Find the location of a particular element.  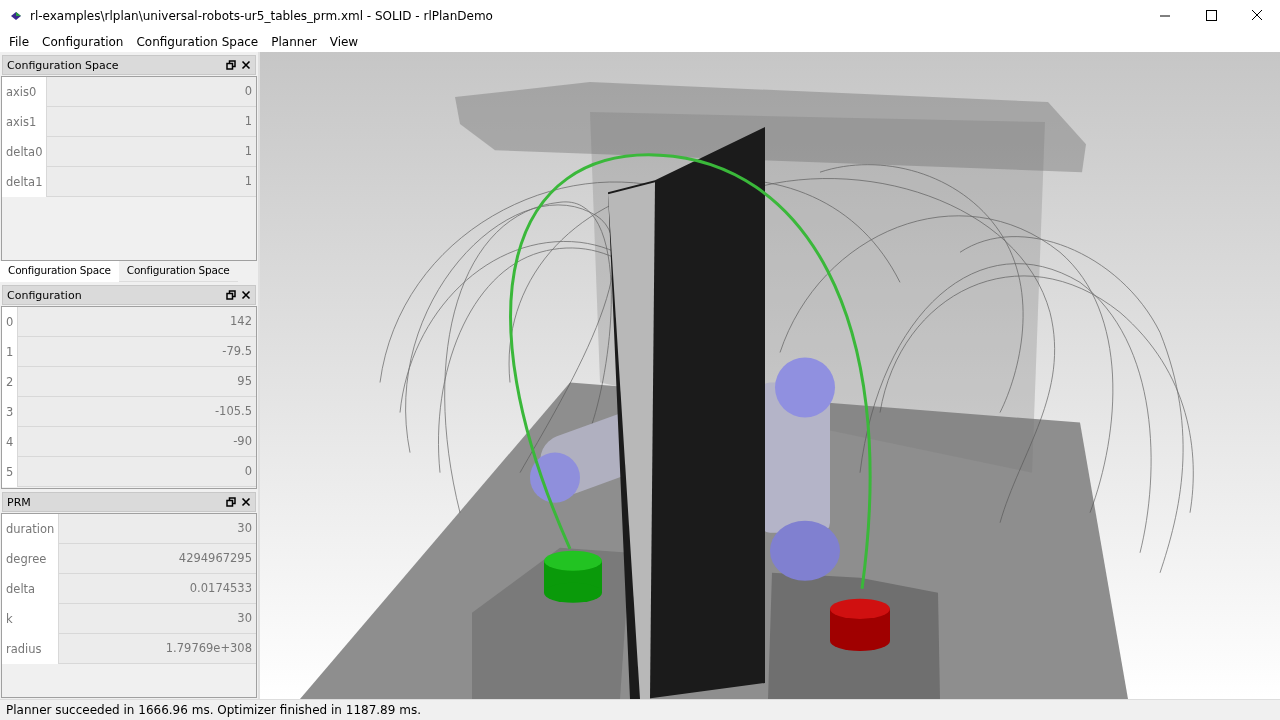

property-label: 2 is located at coordinates (10, 382).